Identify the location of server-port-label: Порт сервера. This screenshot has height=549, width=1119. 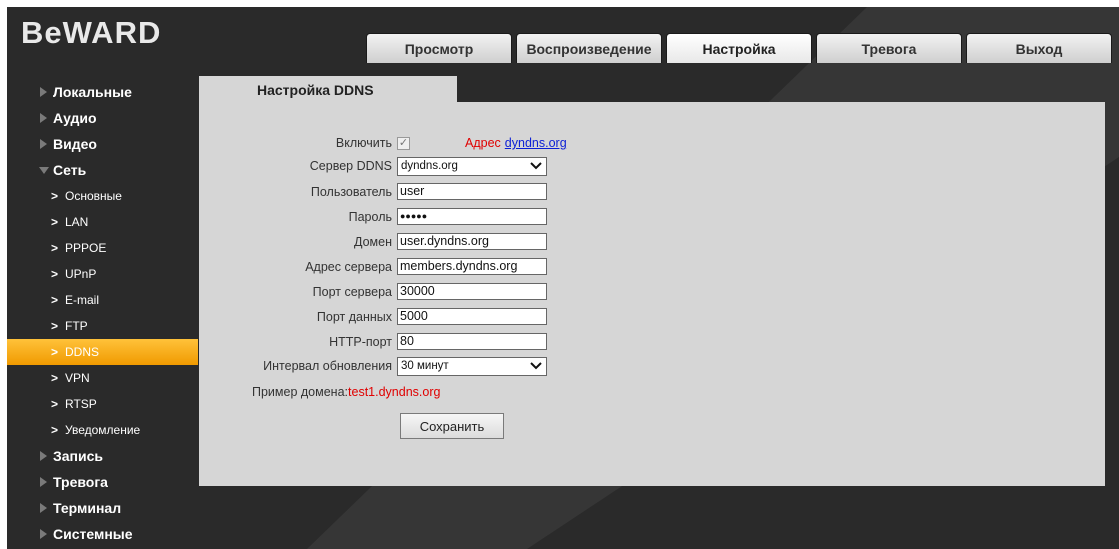
(352, 292).